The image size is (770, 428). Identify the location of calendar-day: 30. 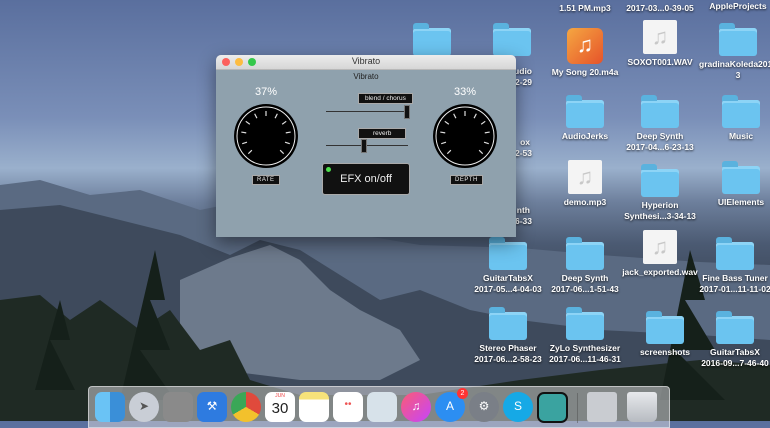
(280, 408).